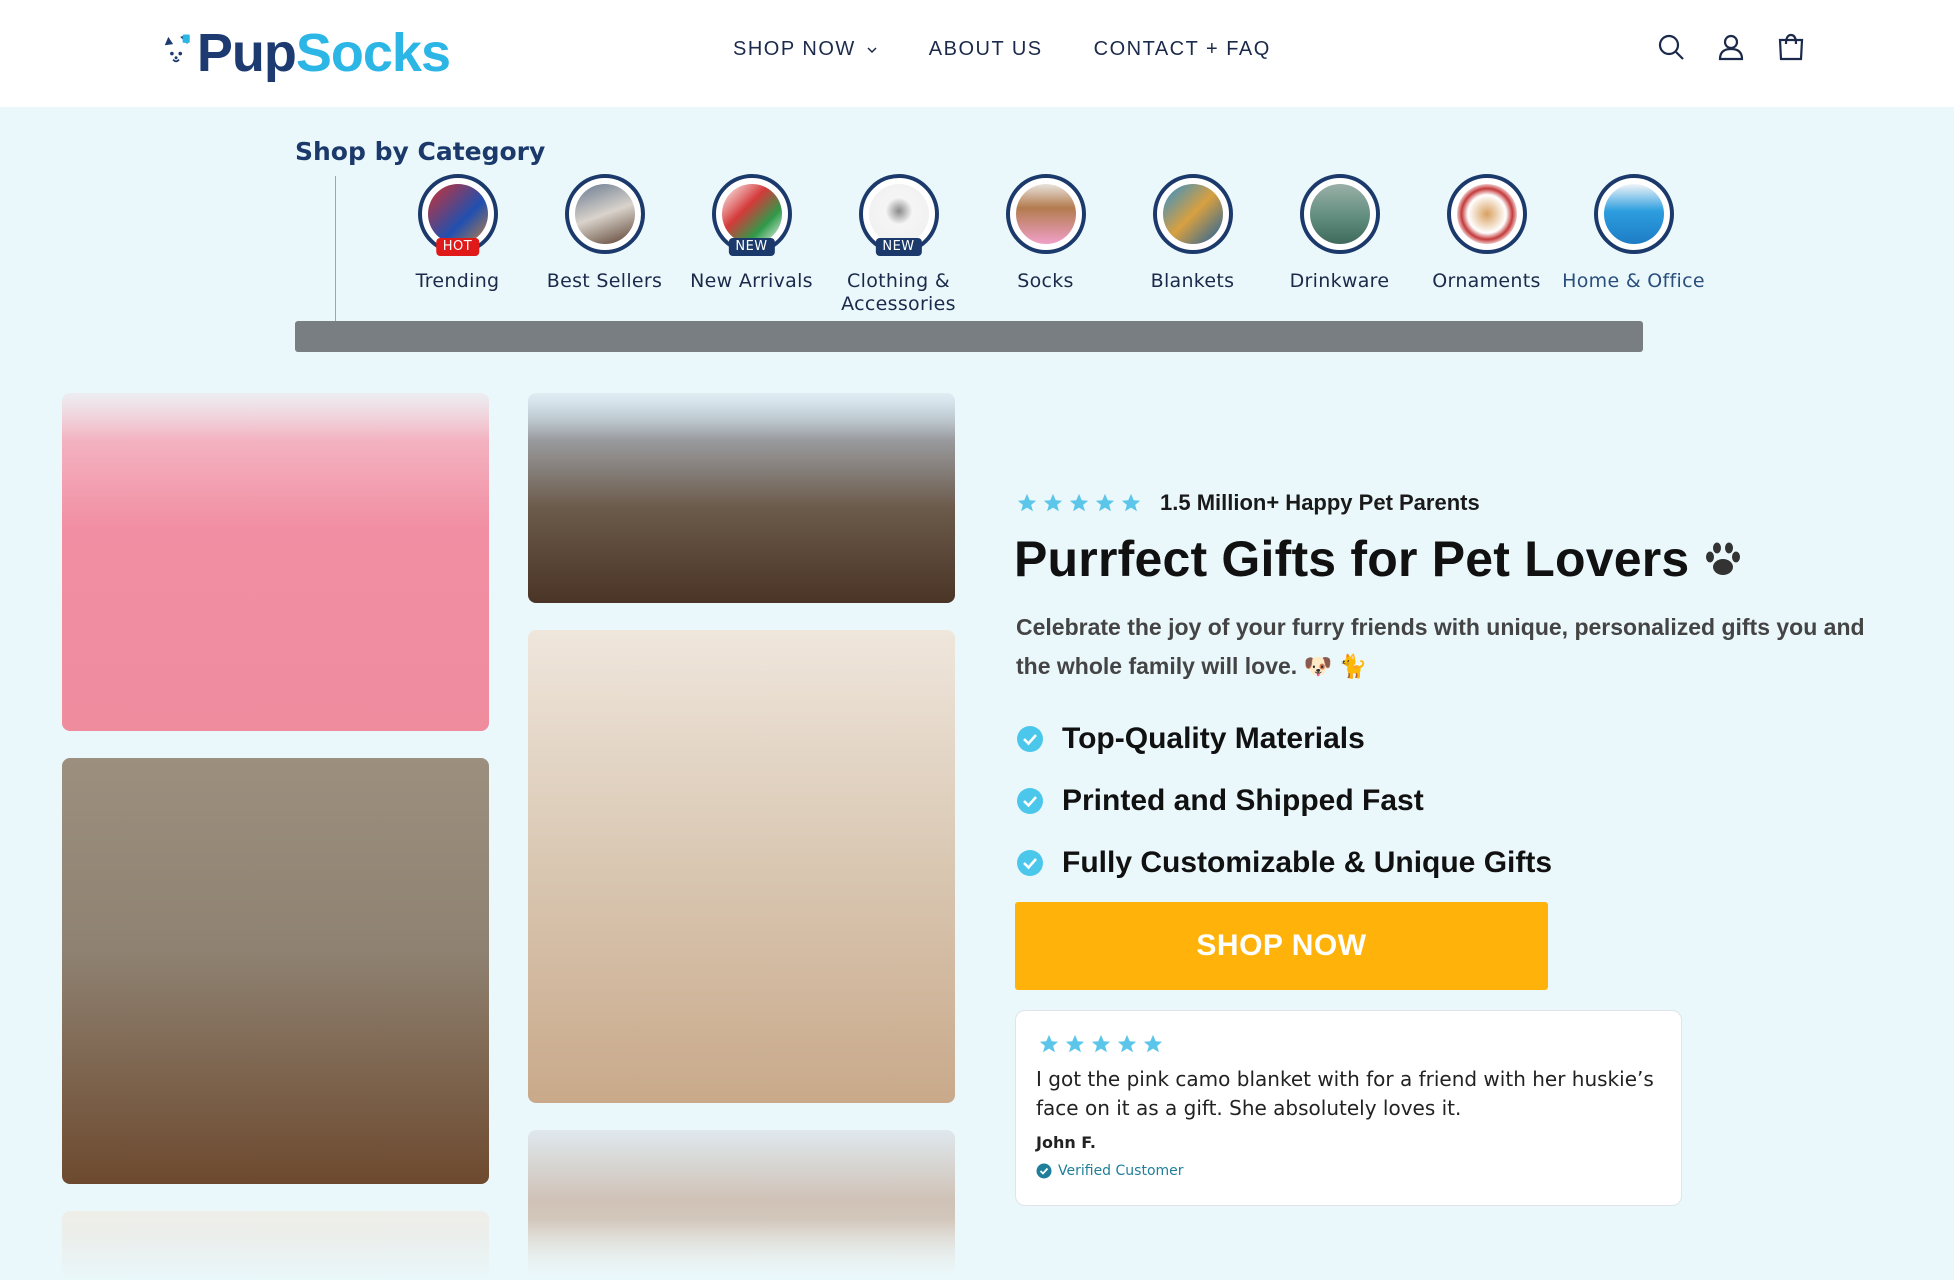 This screenshot has height=1280, width=1954. I want to click on account-icon, so click(1731, 47).